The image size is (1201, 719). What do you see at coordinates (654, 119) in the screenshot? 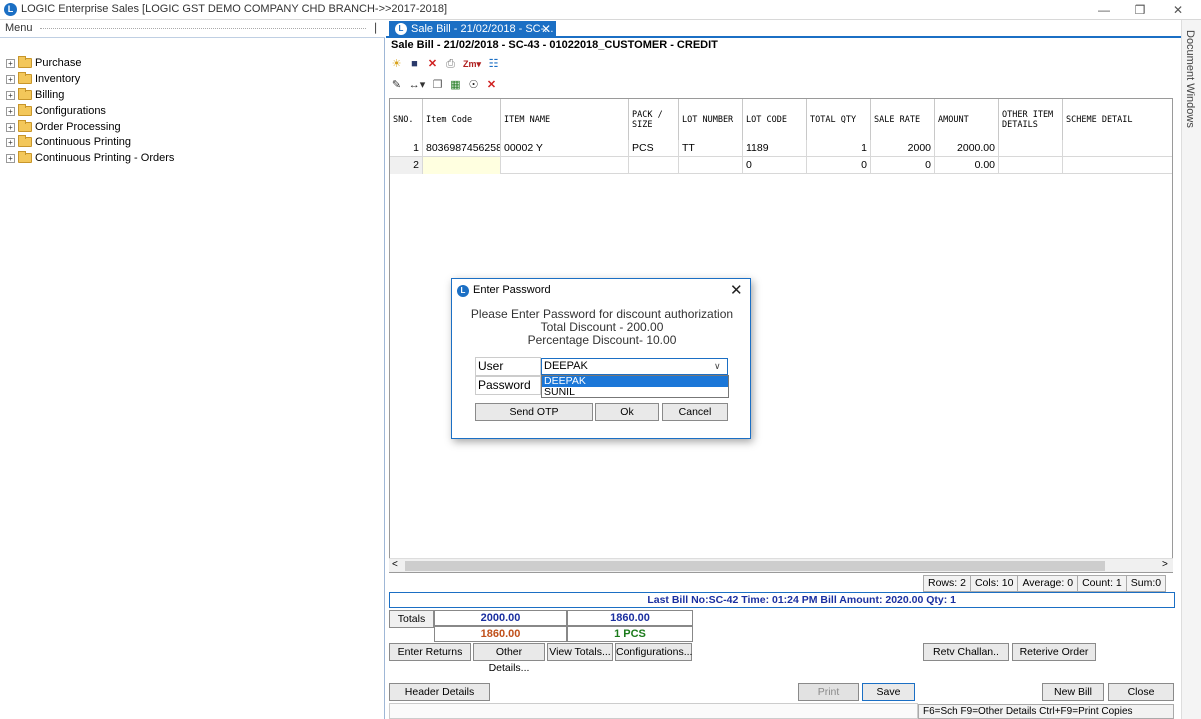
I see `col-header-pack-size: PACK / SIZE` at bounding box center [654, 119].